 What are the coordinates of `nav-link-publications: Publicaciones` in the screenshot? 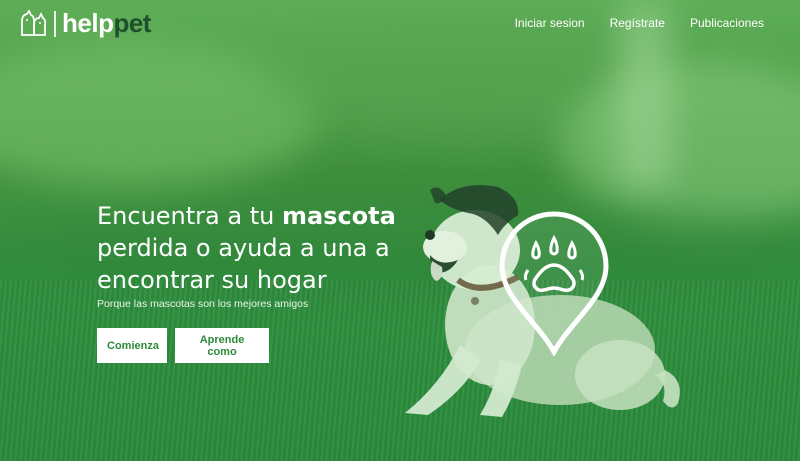 It's located at (727, 23).